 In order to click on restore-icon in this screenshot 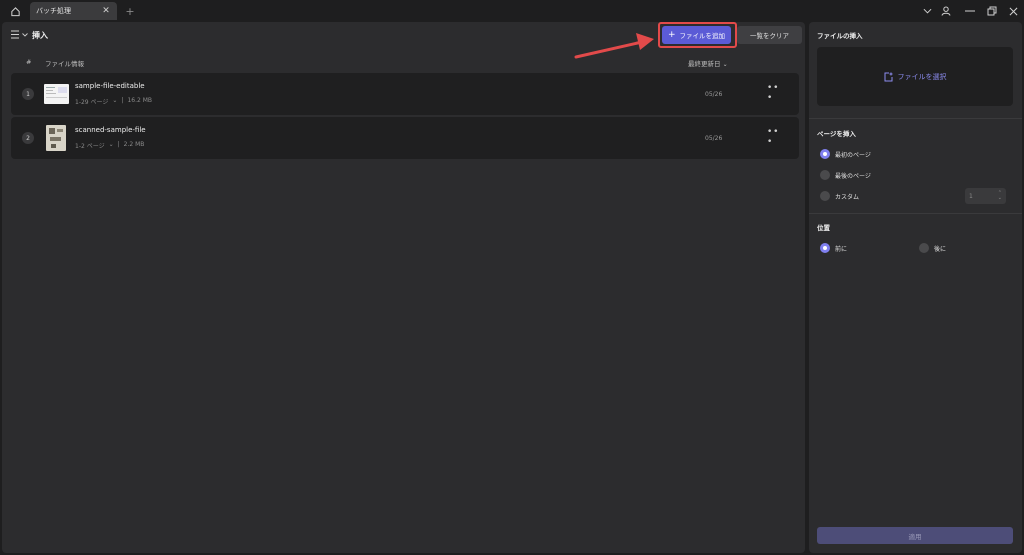, I will do `click(992, 11)`.